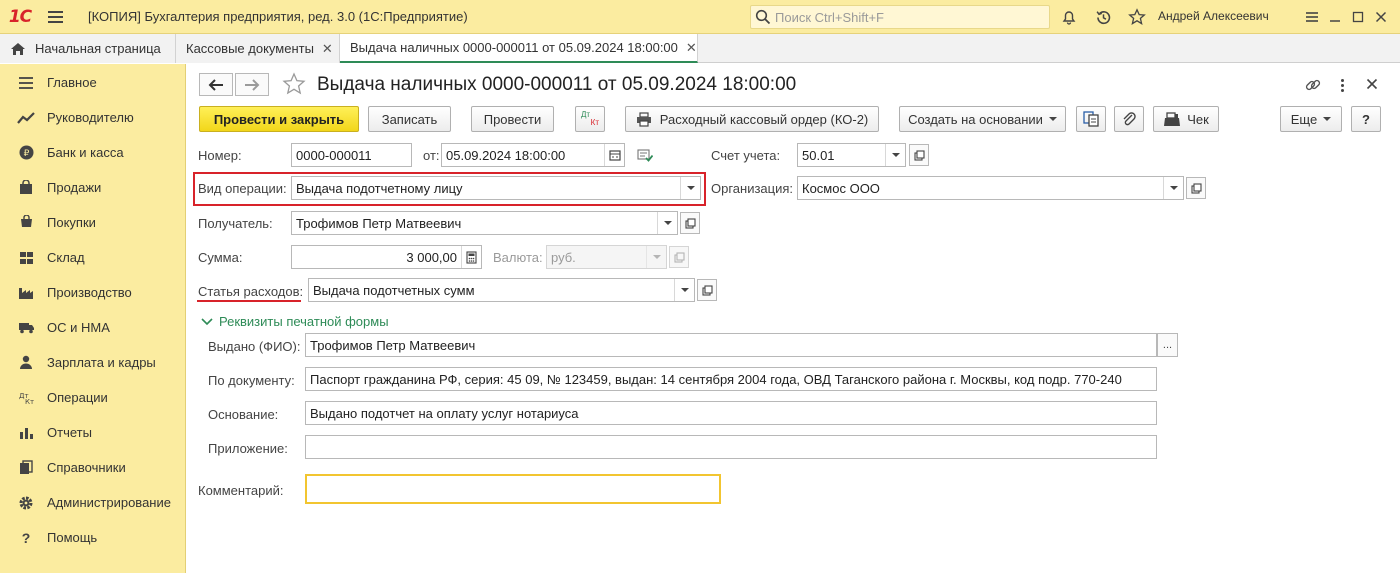 This screenshot has width=1400, height=573. Describe the element at coordinates (279, 119) in the screenshot. I see `post-and-close-button: Провести и закрыть` at that location.